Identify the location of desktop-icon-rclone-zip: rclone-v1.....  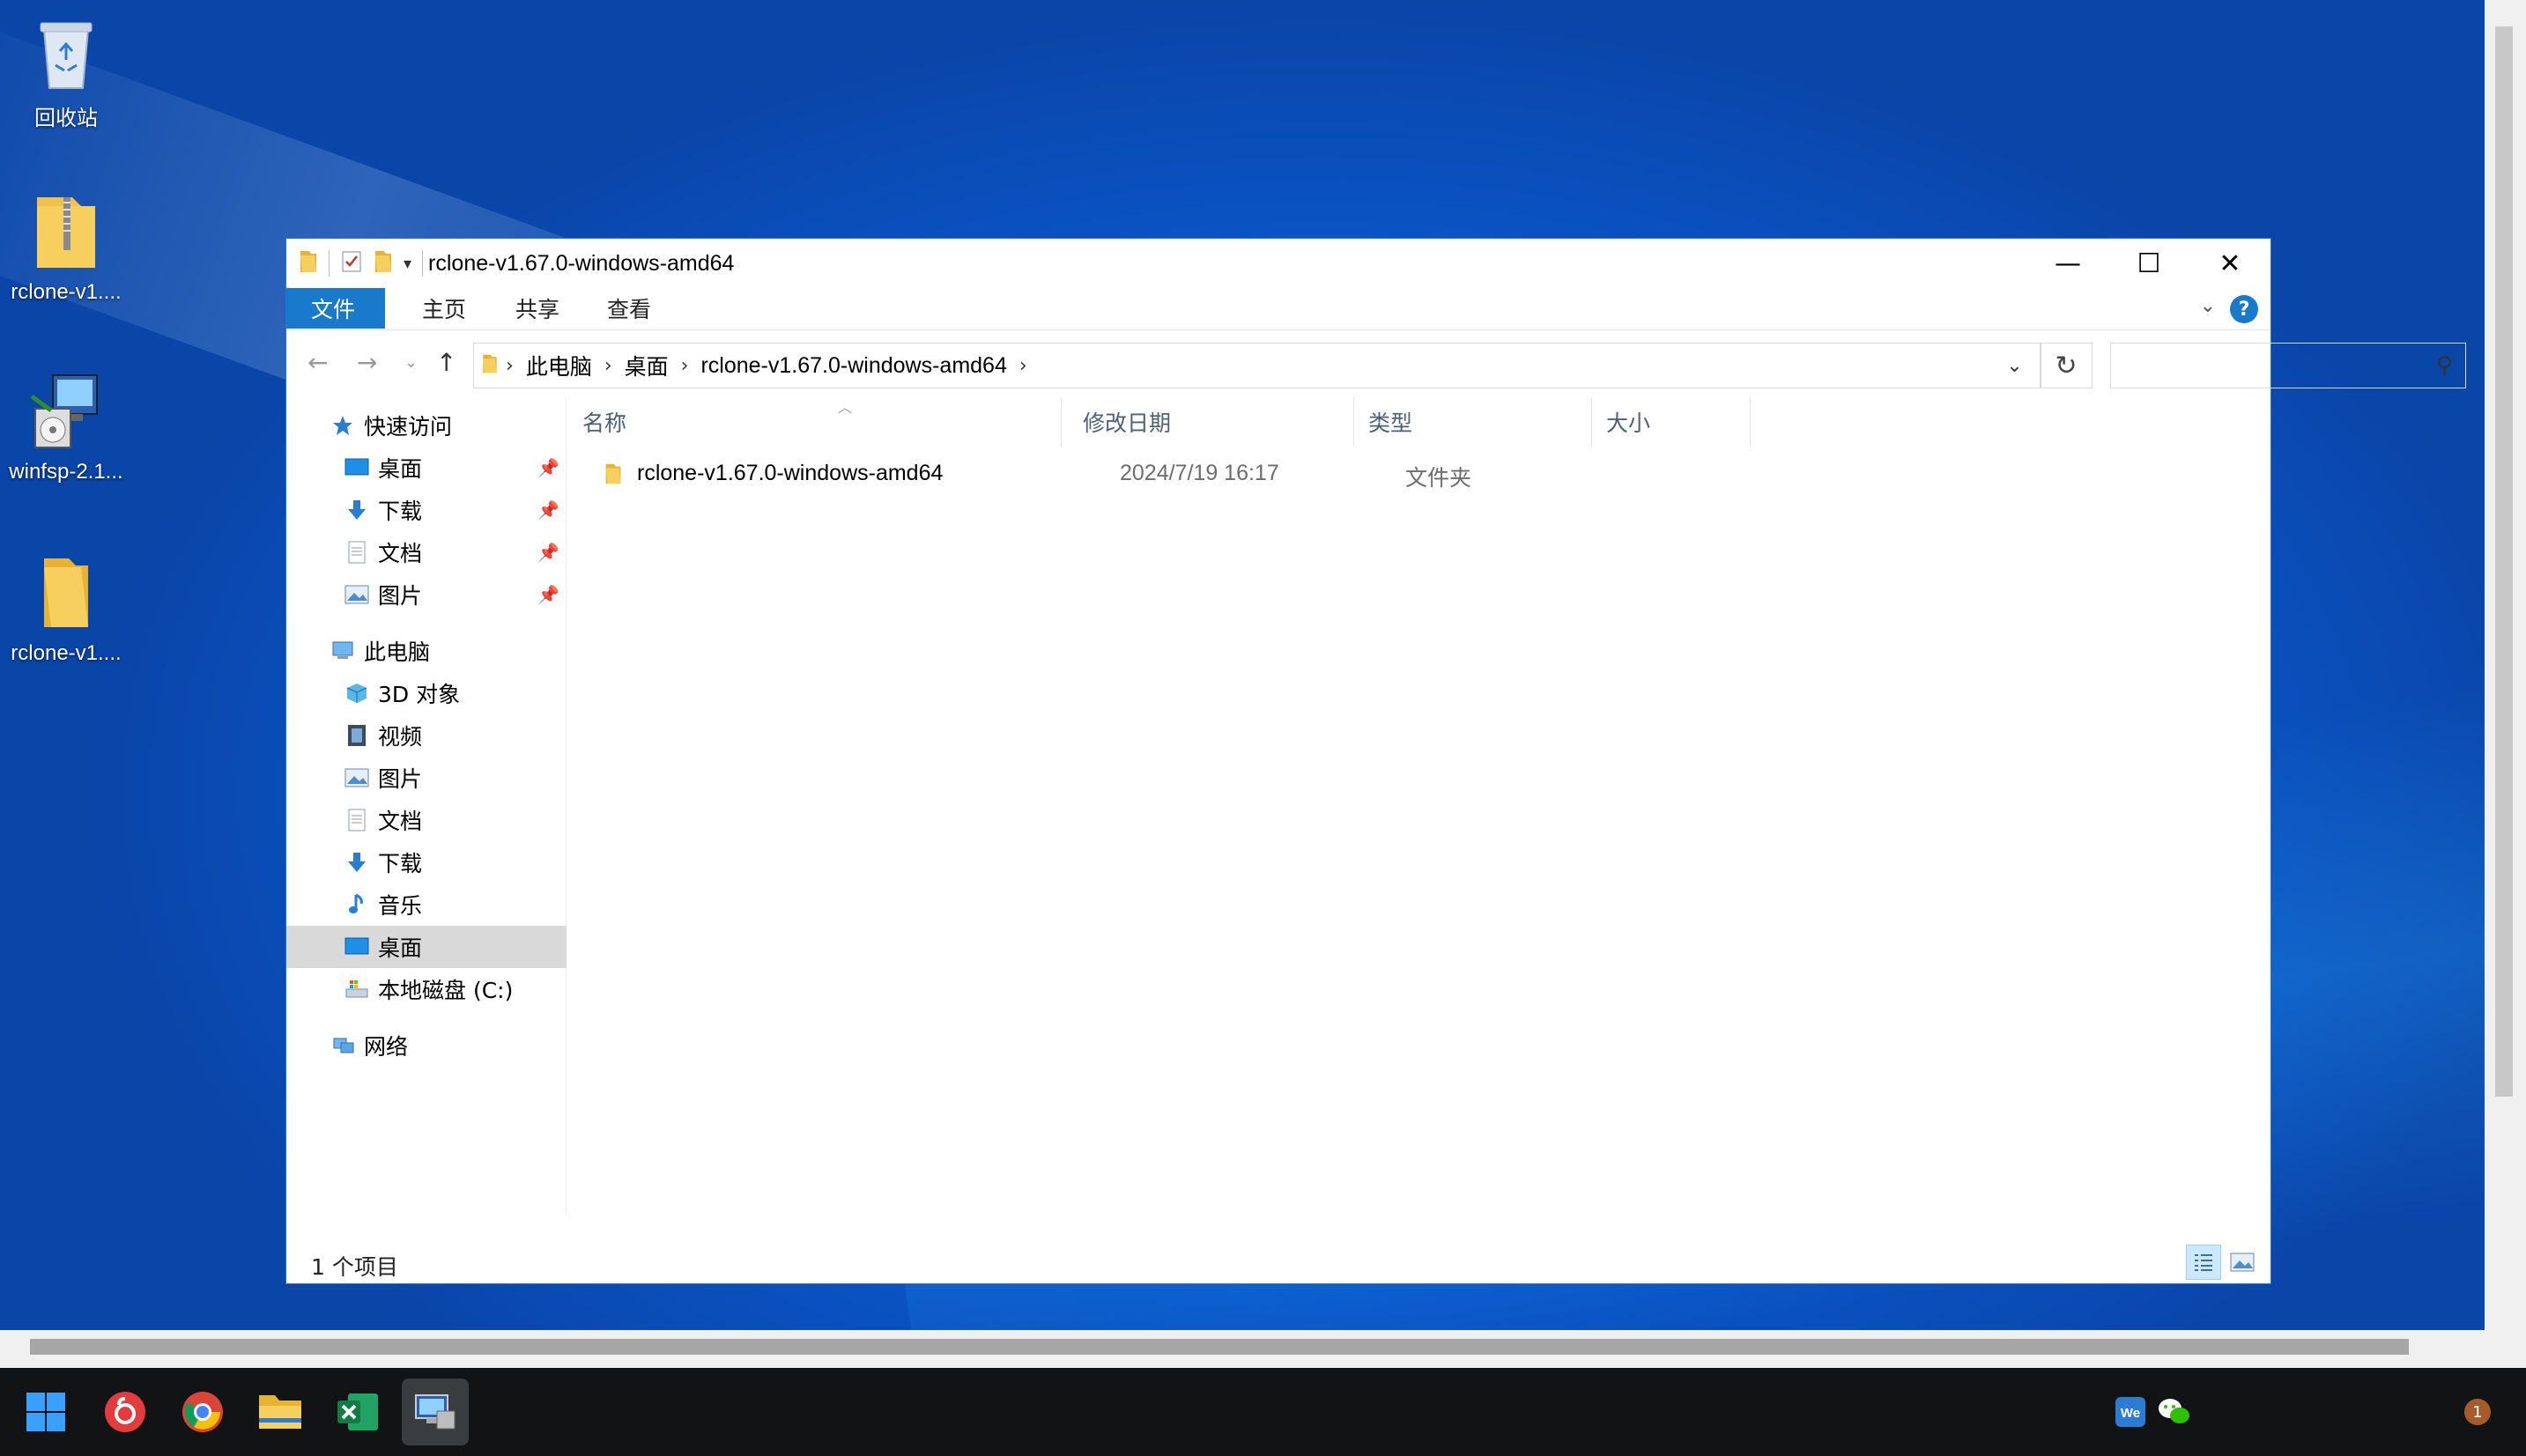
(66, 247).